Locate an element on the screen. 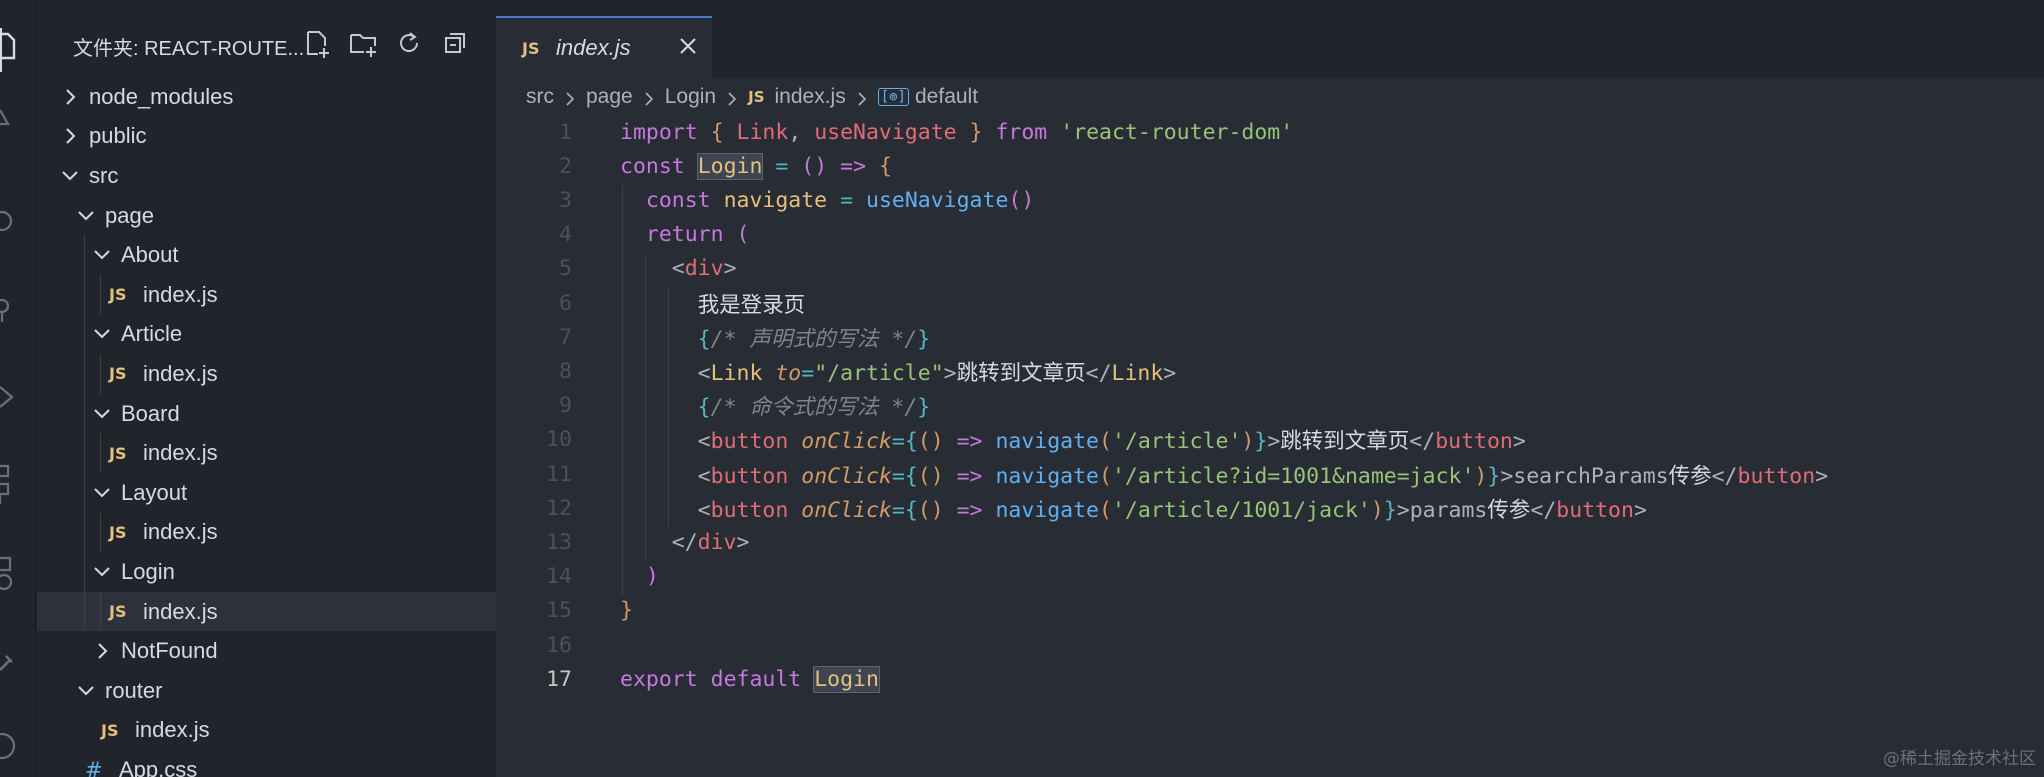  code-token: const is located at coordinates (678, 200).